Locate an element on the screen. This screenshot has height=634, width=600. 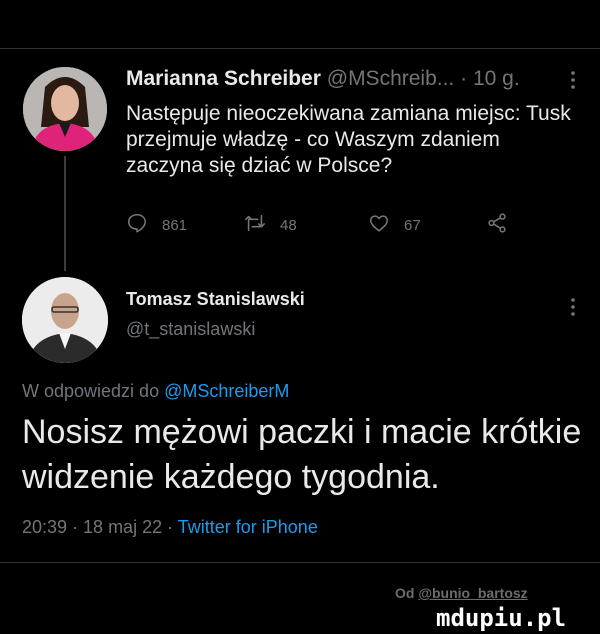
tweet-meta: 20:39 · 18 maj 22 · Twitter for iPhone is located at coordinates (170, 527).